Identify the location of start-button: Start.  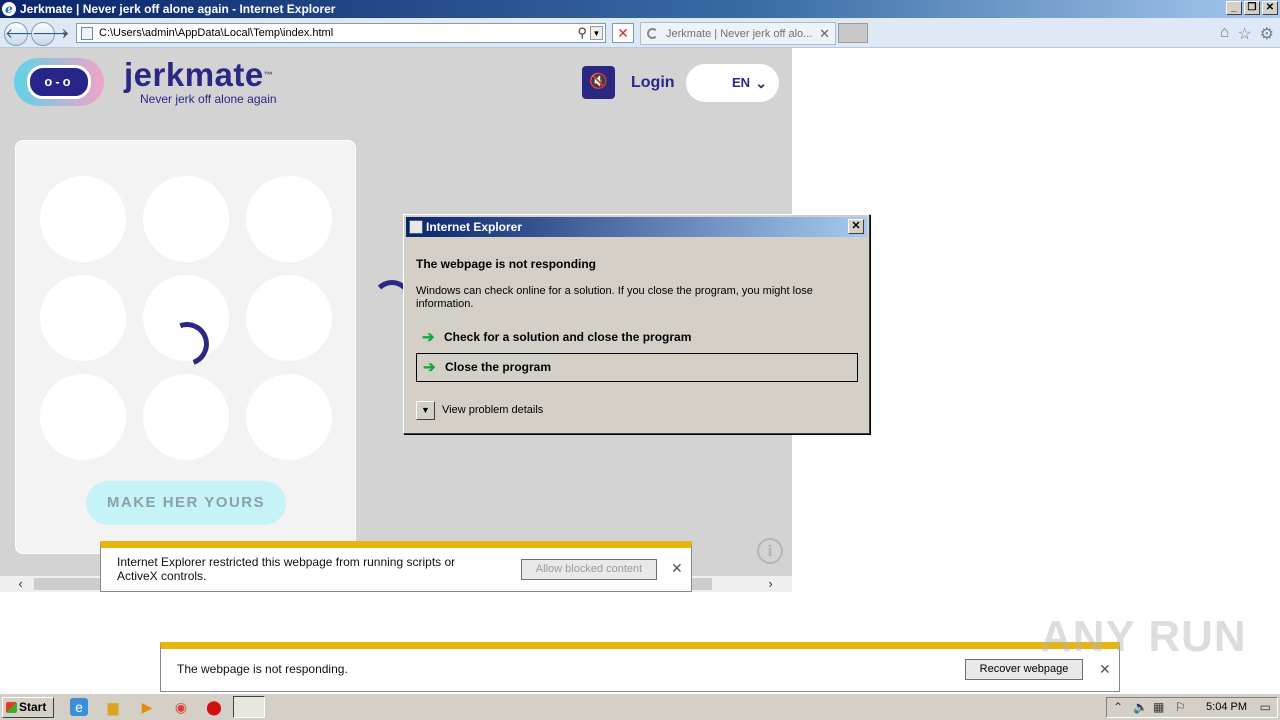
(28, 707).